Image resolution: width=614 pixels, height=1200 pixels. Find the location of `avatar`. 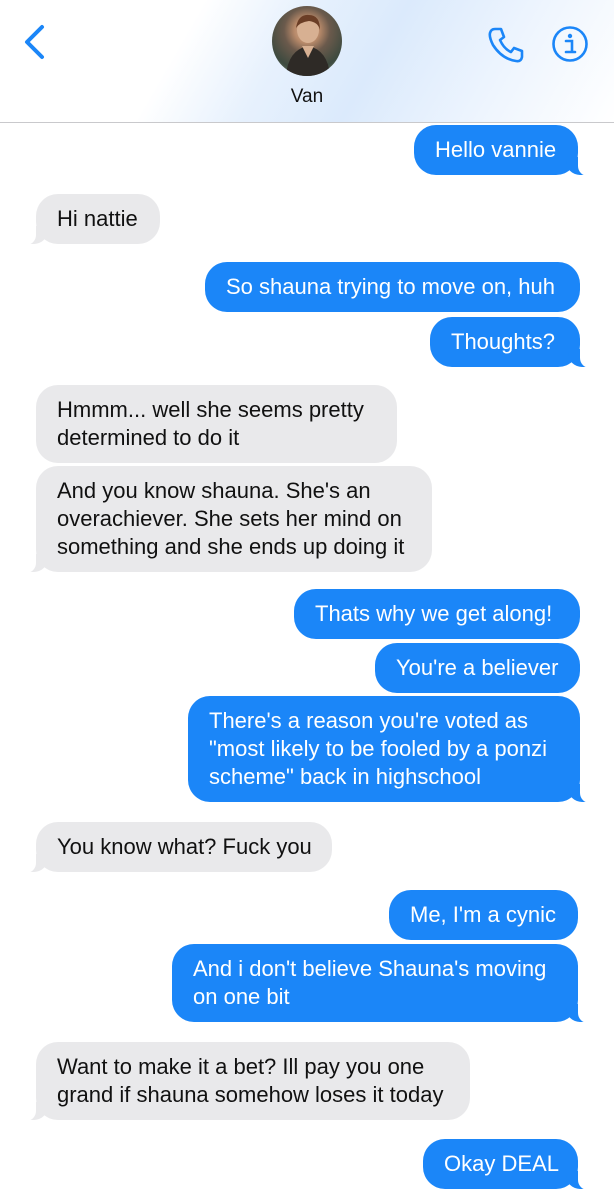

avatar is located at coordinates (307, 41).